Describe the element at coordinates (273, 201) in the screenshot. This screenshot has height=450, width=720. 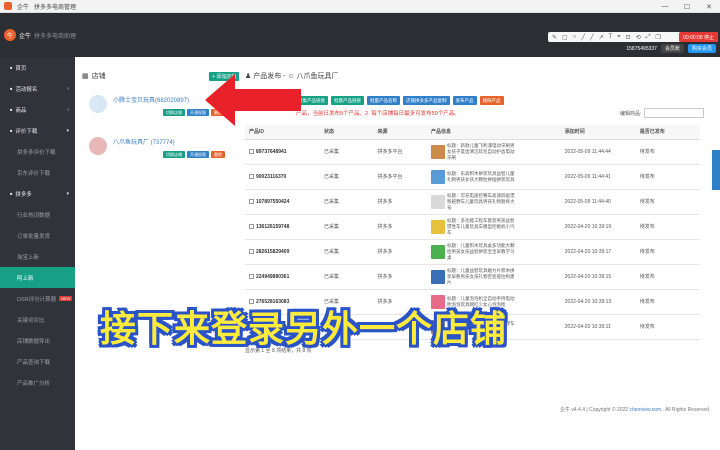
I see `product-id: 107897550424` at that location.